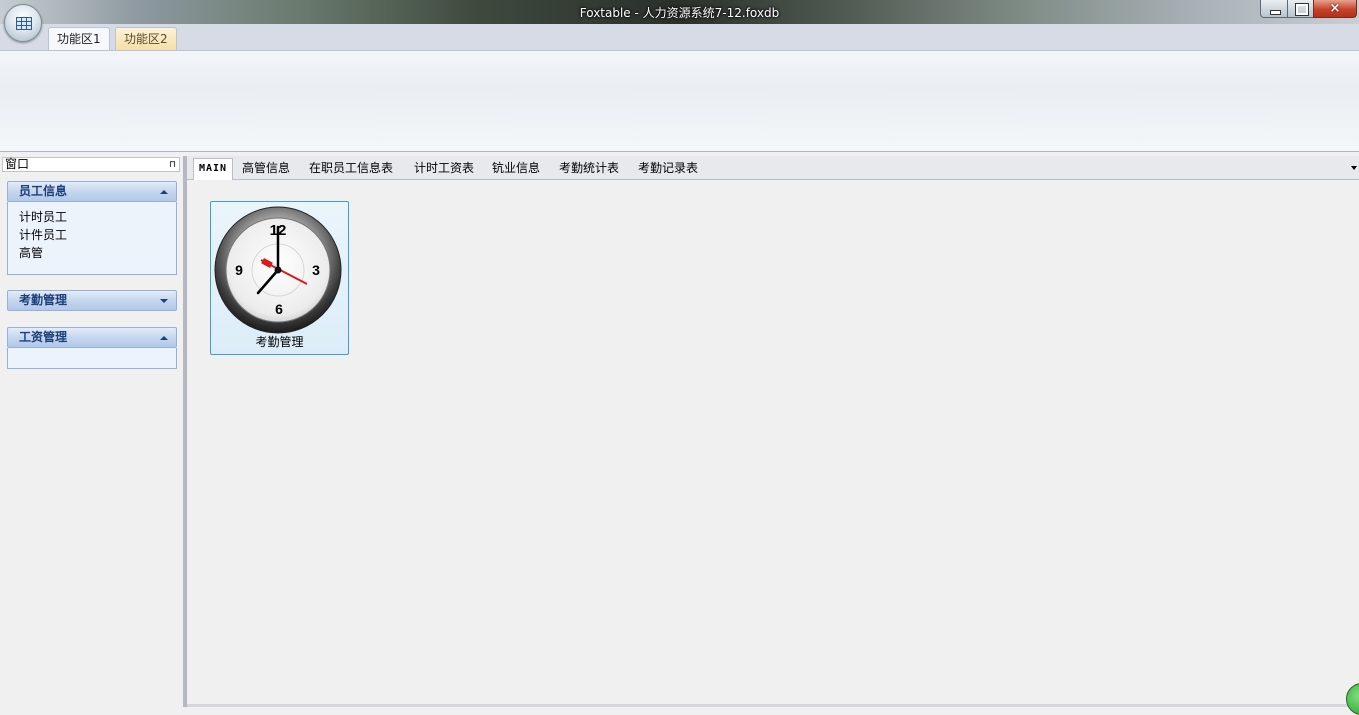 Image resolution: width=1359 pixels, height=715 pixels. I want to click on table-grid-icon, so click(24, 23).